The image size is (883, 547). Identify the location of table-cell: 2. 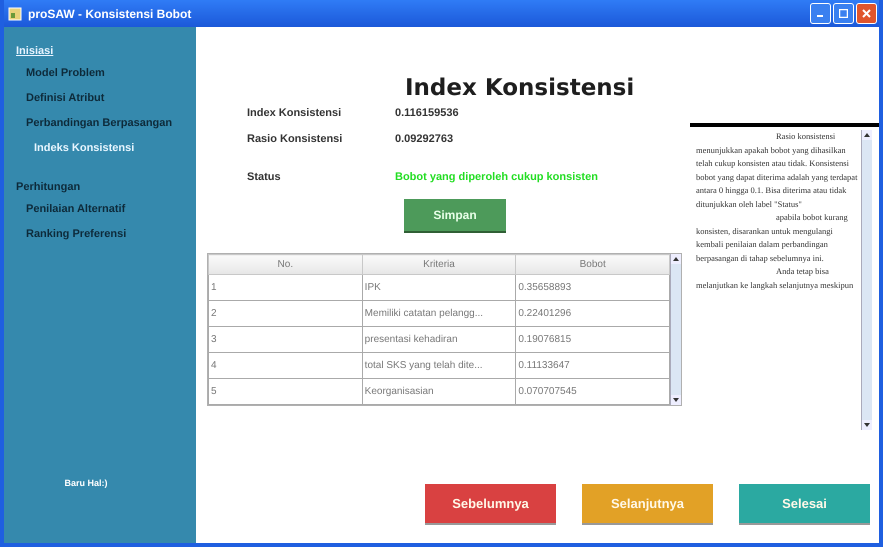
(285, 313).